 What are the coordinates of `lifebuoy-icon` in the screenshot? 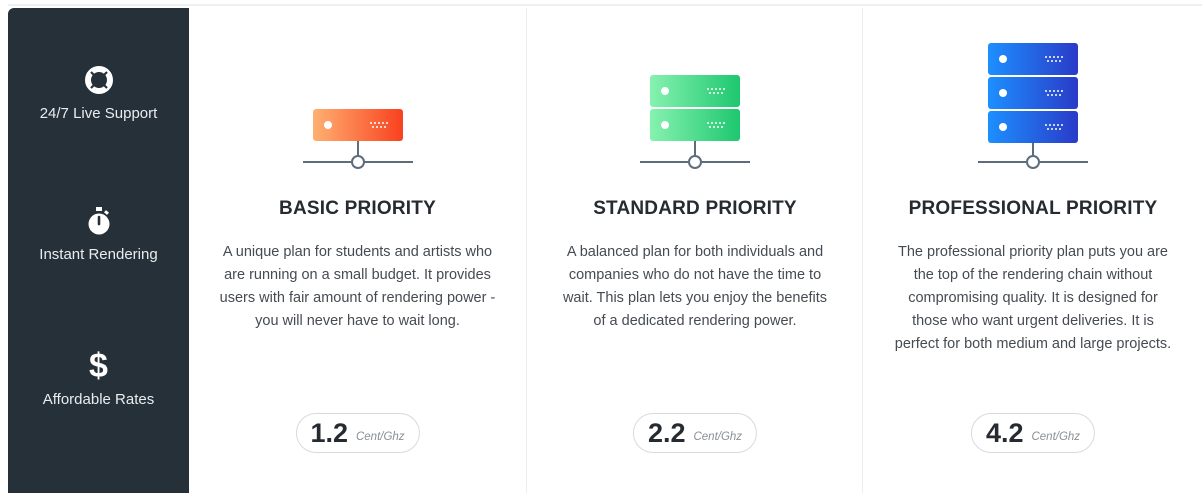 It's located at (98, 80).